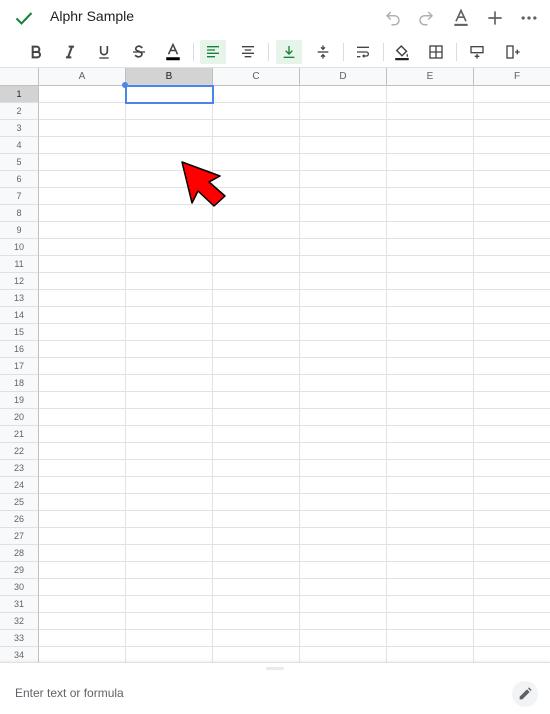 The image size is (550, 714). I want to click on row-header-13: 13, so click(19, 298).